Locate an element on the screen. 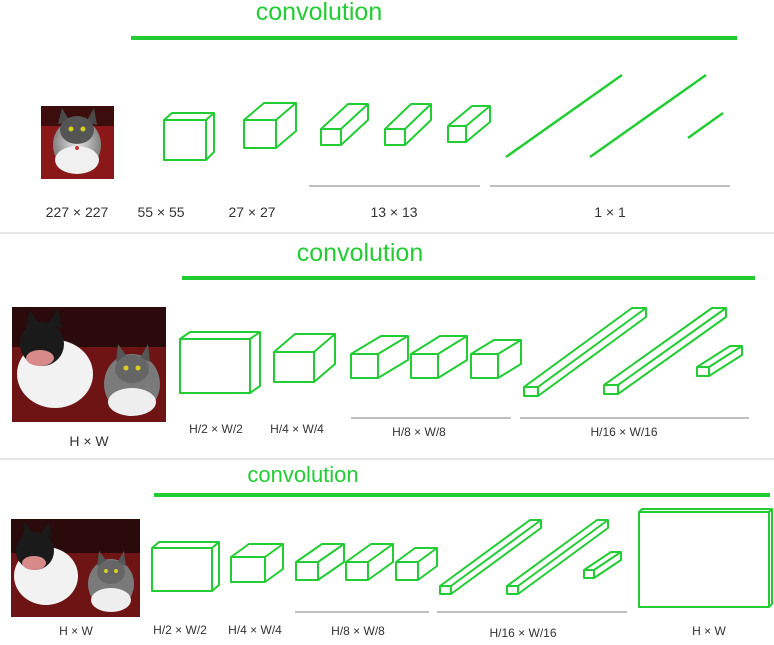 The image size is (774, 645). size-label: 13 × 13 is located at coordinates (394, 212).